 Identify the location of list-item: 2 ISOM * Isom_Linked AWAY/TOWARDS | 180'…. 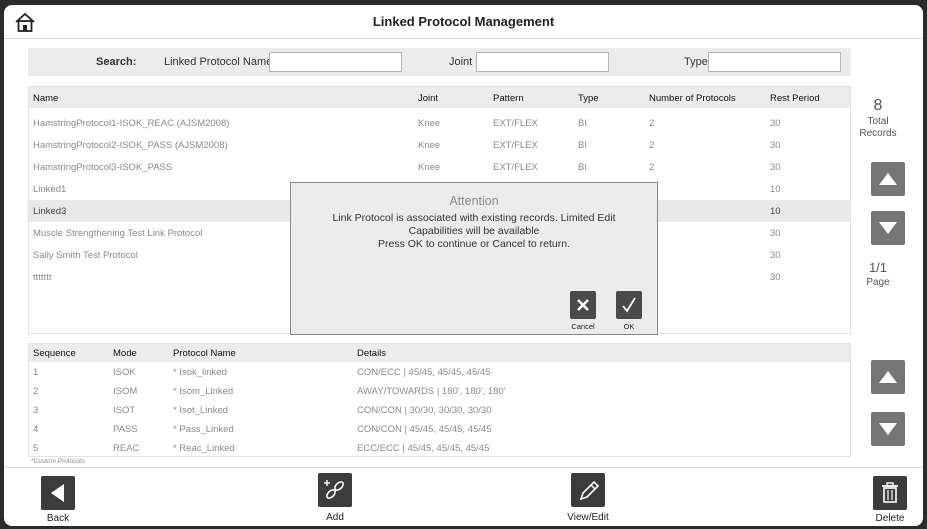
(439, 391).